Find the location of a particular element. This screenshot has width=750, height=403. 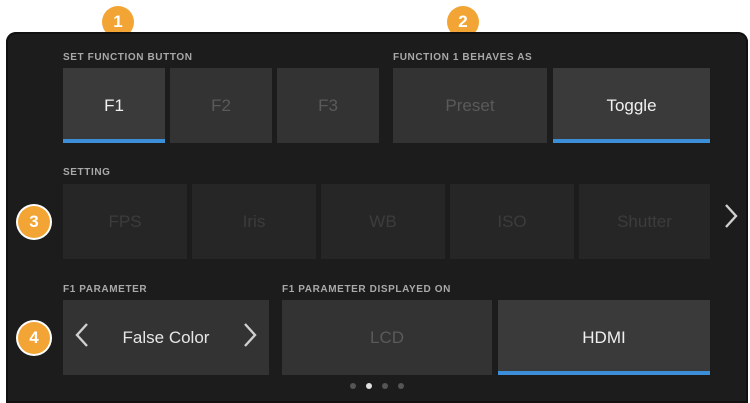

setting-shutter-label: Shutter is located at coordinates (644, 221).